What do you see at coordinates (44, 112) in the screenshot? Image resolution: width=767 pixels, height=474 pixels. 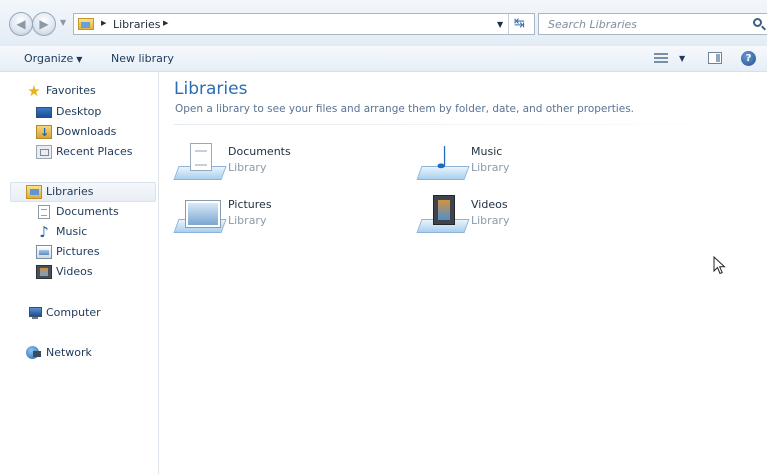 I see `desktop-icon` at bounding box center [44, 112].